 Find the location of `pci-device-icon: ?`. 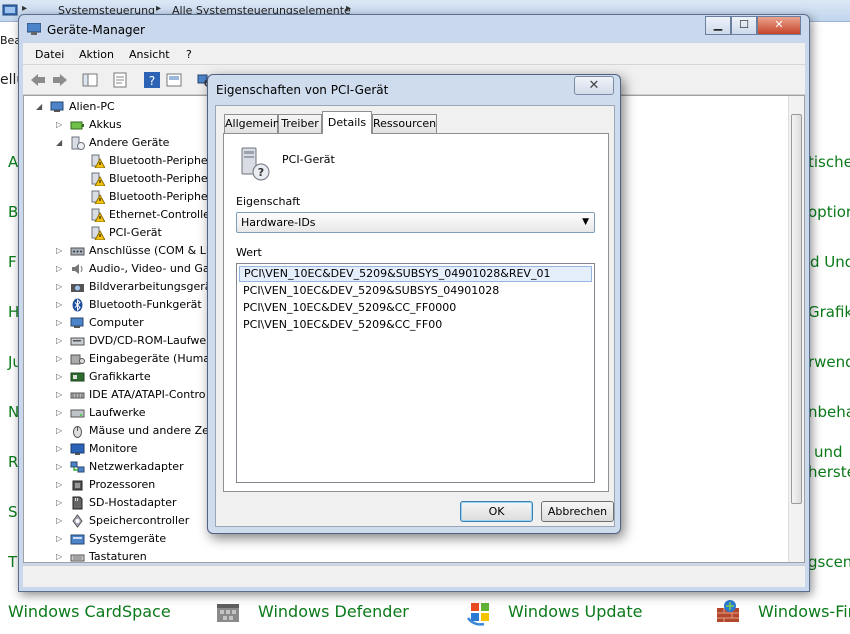

pci-device-icon: ? is located at coordinates (253, 164).